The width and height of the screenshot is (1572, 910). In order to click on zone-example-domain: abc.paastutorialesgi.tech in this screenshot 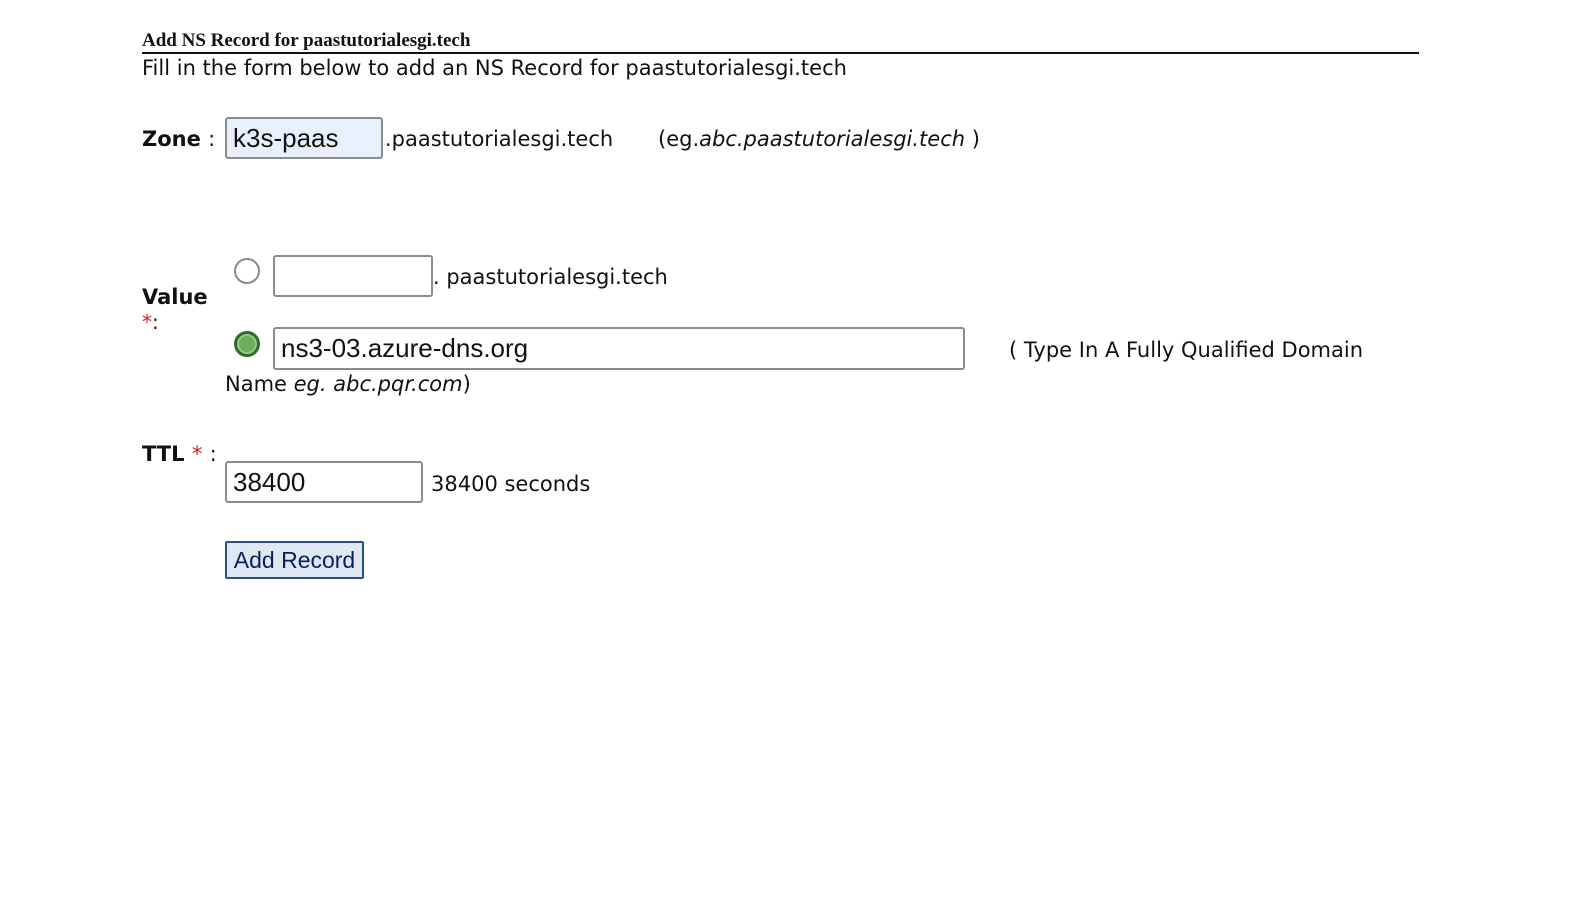, I will do `click(832, 139)`.